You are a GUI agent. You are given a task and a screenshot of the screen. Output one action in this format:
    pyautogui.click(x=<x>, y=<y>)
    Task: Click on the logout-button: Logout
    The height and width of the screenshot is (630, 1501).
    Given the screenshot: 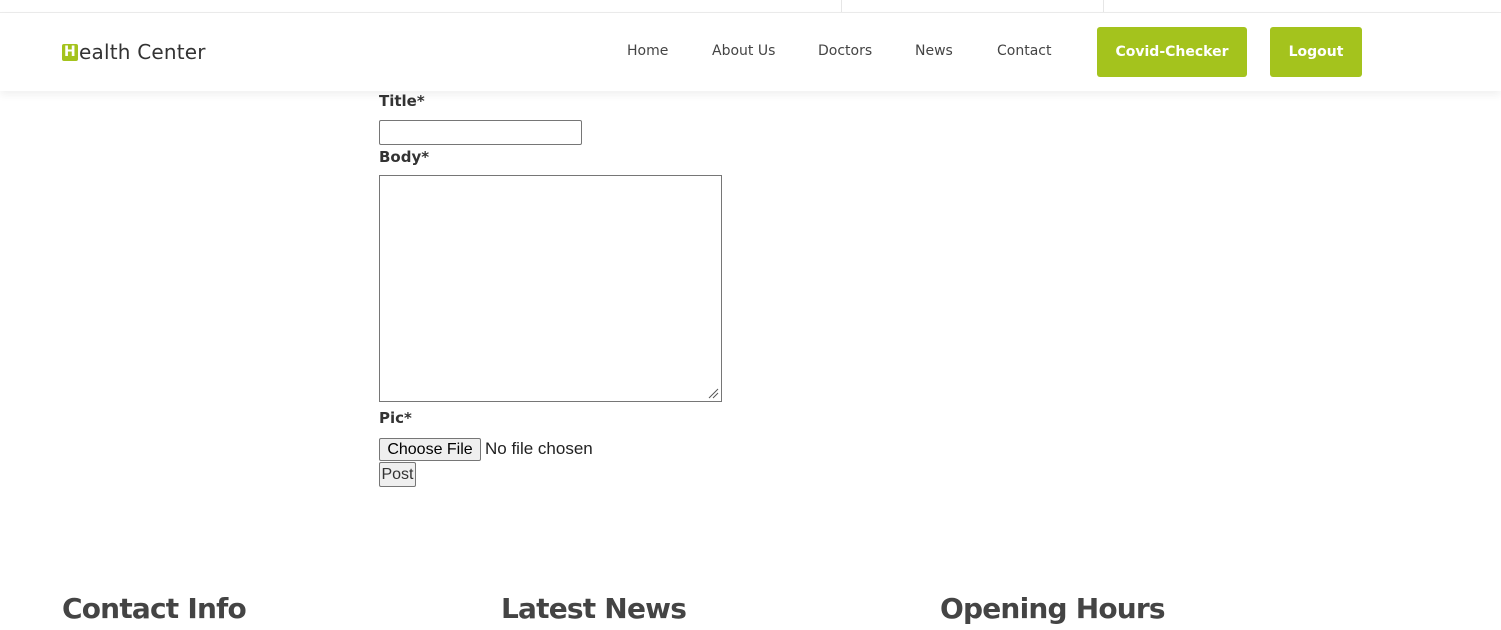 What is the action you would take?
    pyautogui.click(x=1316, y=52)
    